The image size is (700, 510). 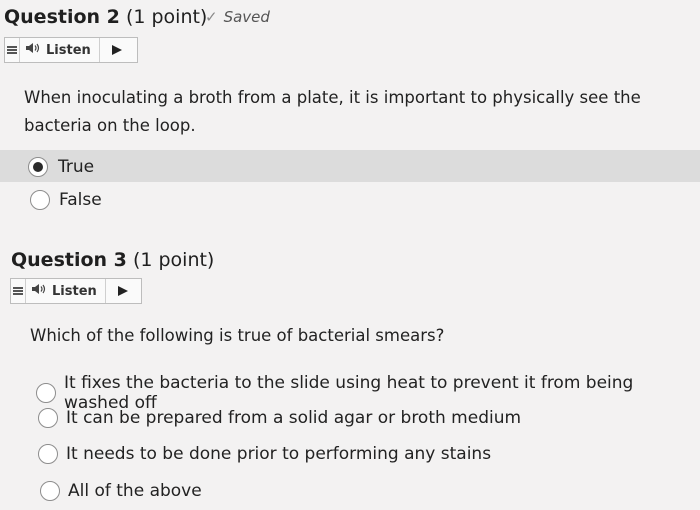 What do you see at coordinates (211, 17) in the screenshot?
I see `check-icon: ✓` at bounding box center [211, 17].